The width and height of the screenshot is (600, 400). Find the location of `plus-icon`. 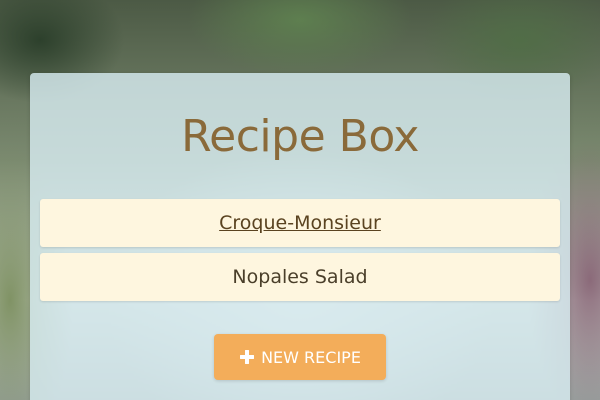

plus-icon is located at coordinates (247, 357).